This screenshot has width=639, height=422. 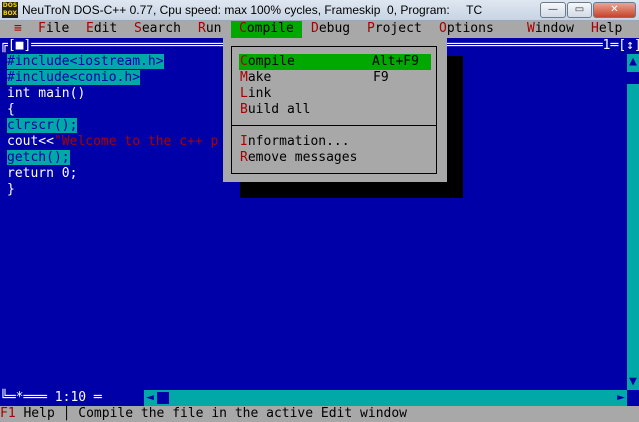 I want to click on code-line: return 0;, so click(x=42, y=173).